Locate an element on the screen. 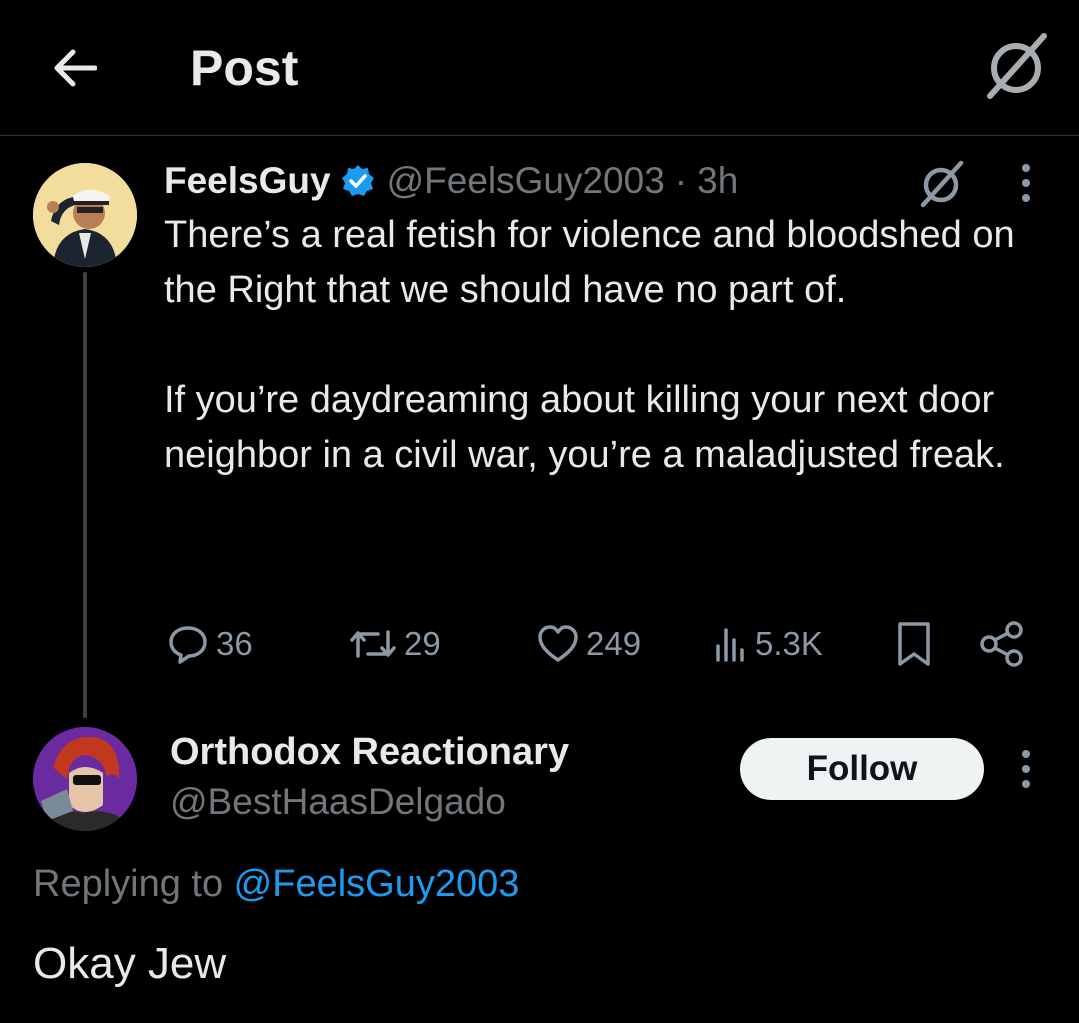 This screenshot has width=1079, height=1023. author-handle: @FeelsGuy2003 is located at coordinates (526, 181).